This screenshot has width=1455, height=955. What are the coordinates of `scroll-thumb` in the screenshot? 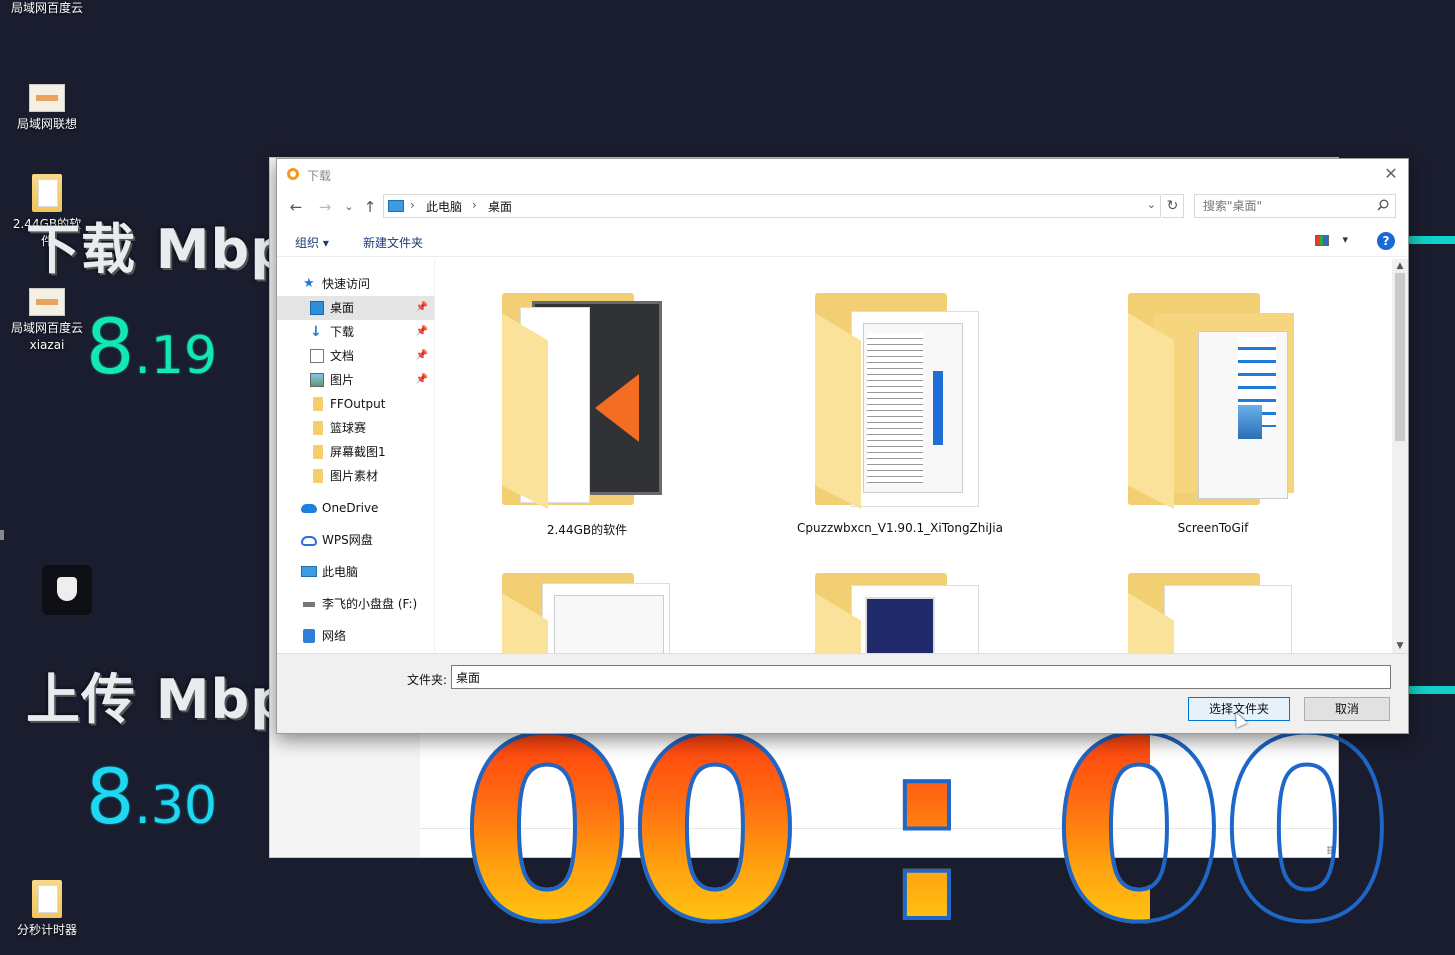 It's located at (1400, 357).